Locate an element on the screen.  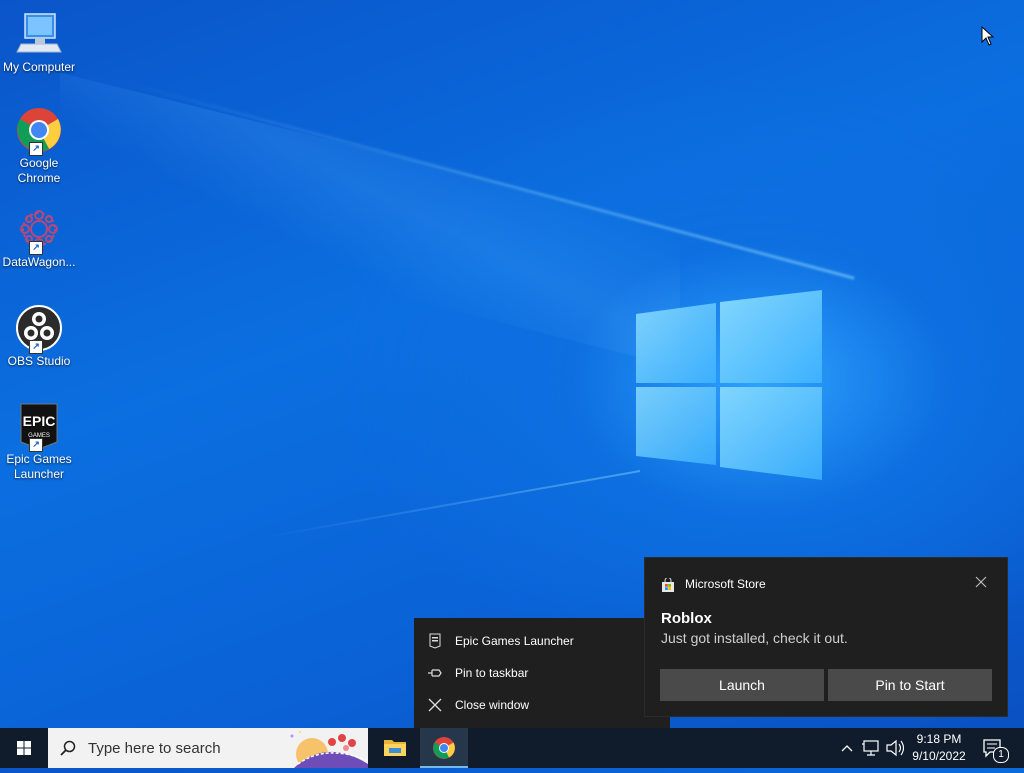
jump-list-item-close-window: Close window is located at coordinates (542, 705).